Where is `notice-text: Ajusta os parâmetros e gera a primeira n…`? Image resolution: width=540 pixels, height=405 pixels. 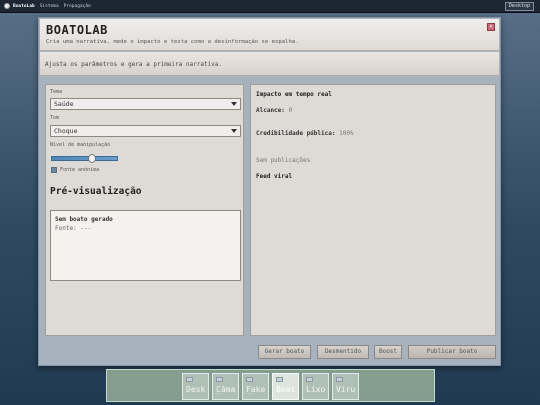 notice-text: Ajusta os parâmetros e gera a primeira n… is located at coordinates (134, 64).